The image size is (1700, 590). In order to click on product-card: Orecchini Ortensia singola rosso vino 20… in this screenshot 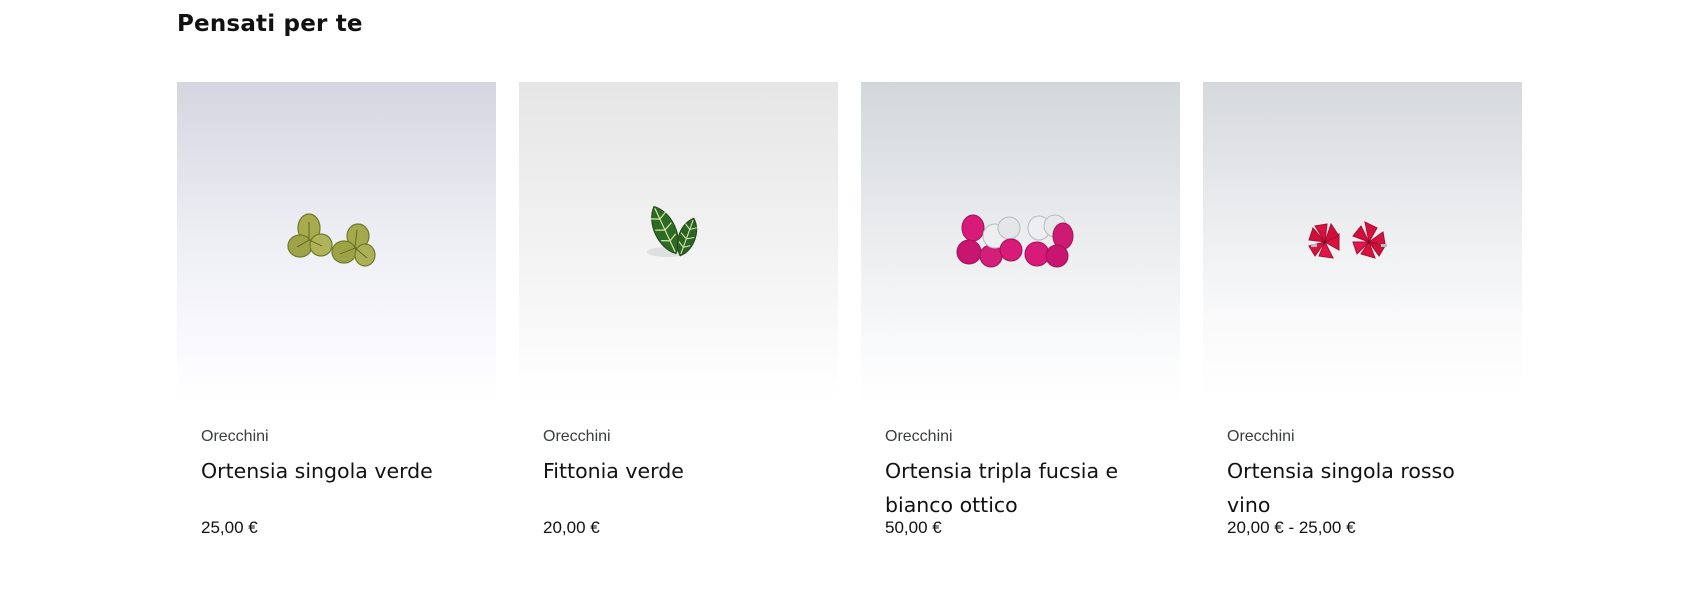, I will do `click(1362, 310)`.